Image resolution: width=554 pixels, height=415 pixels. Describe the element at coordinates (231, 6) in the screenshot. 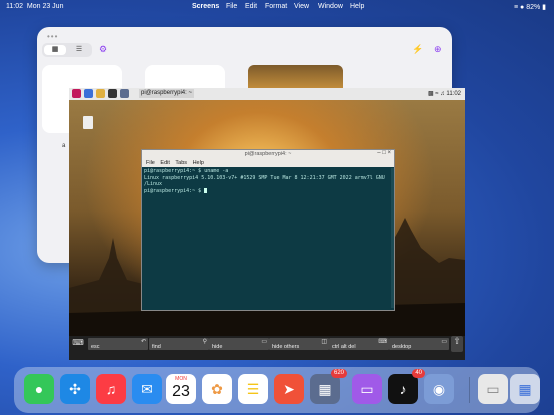

I see `menu-file: File` at that location.